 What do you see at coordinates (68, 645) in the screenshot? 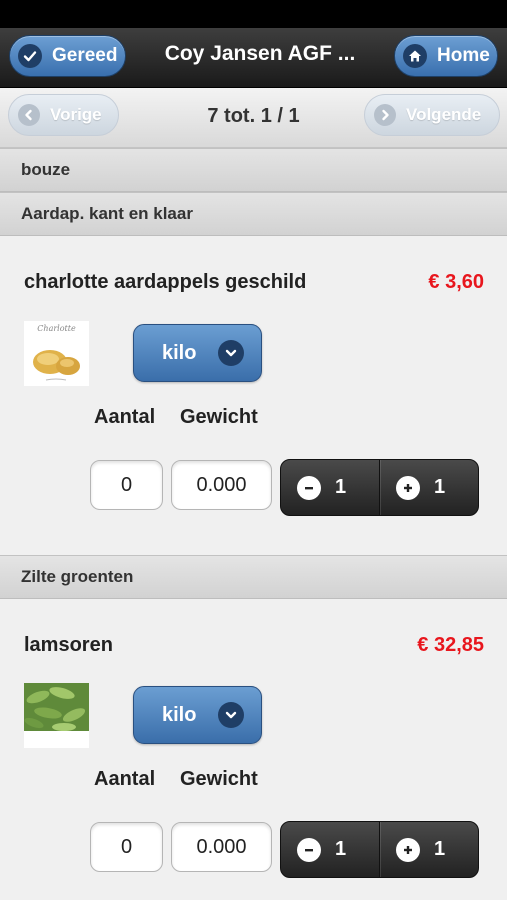
I see `product-name: lamsoren` at bounding box center [68, 645].